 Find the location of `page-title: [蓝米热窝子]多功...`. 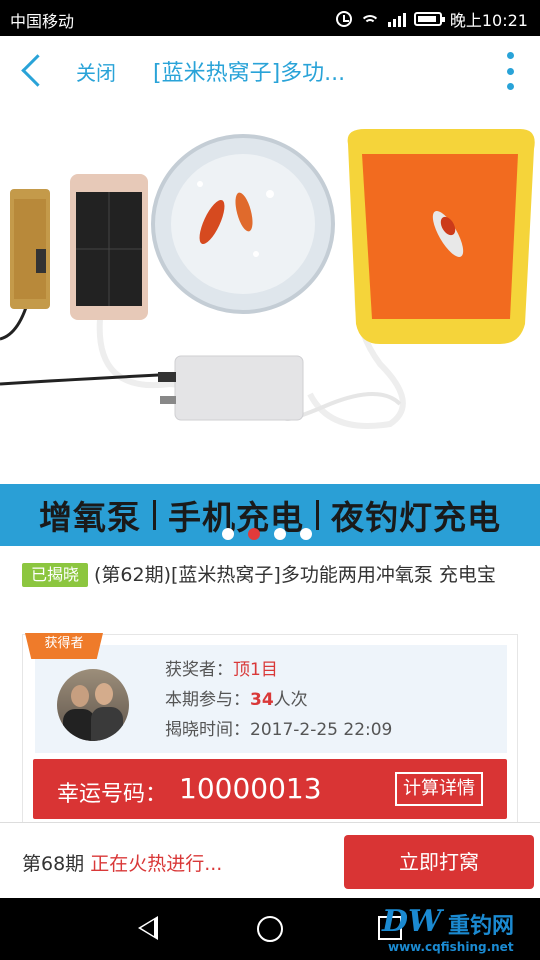

page-title: [蓝米热窝子]多功... is located at coordinates (249, 73).